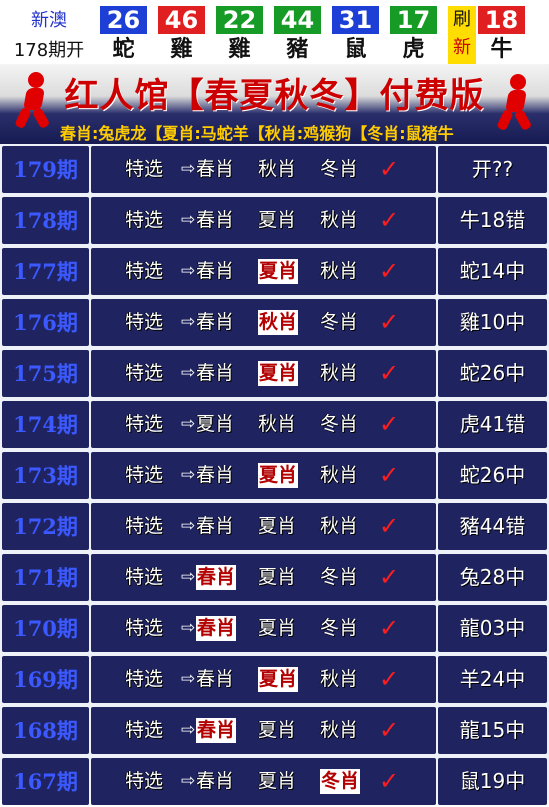 The width and height of the screenshot is (549, 807). I want to click on period-label: 171期, so click(45, 577).